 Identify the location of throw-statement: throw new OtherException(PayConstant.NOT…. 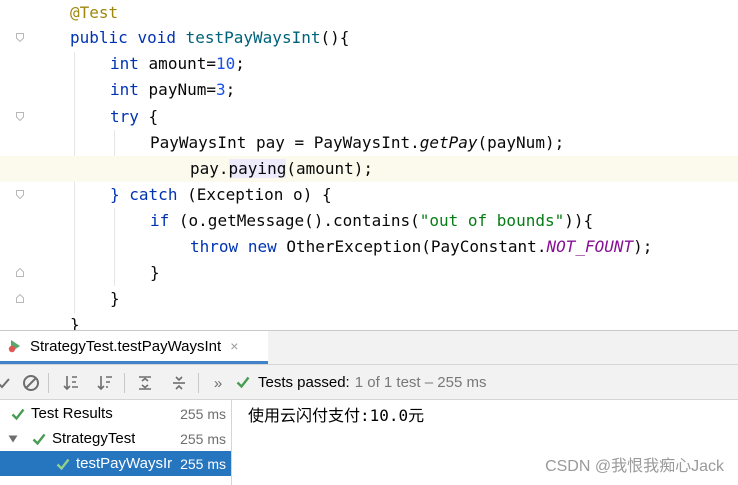
(421, 246).